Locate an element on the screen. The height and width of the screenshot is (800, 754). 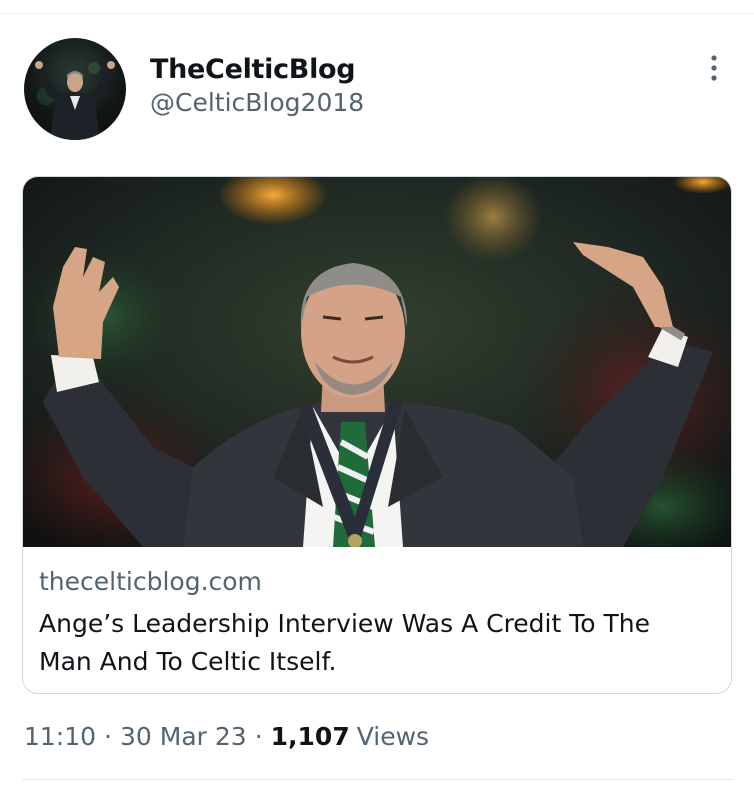
more-options-button is located at coordinates (714, 68).